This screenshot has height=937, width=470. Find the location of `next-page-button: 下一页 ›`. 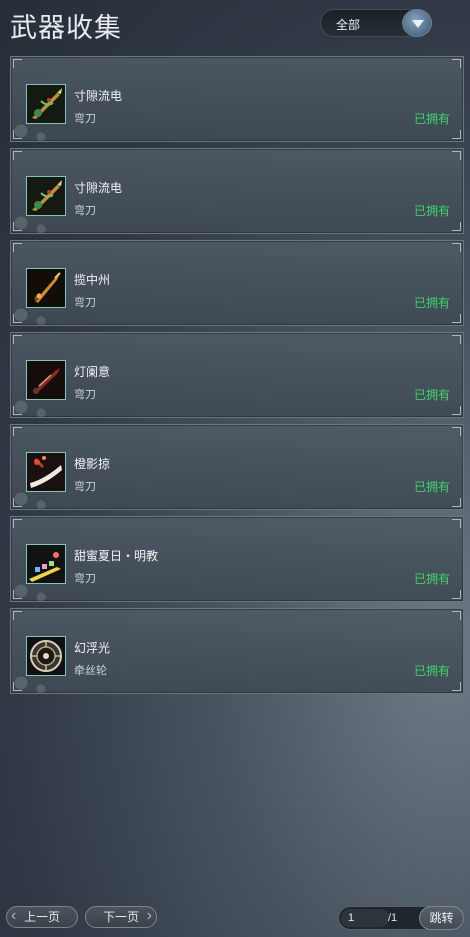

next-page-button: 下一页 › is located at coordinates (121, 917).